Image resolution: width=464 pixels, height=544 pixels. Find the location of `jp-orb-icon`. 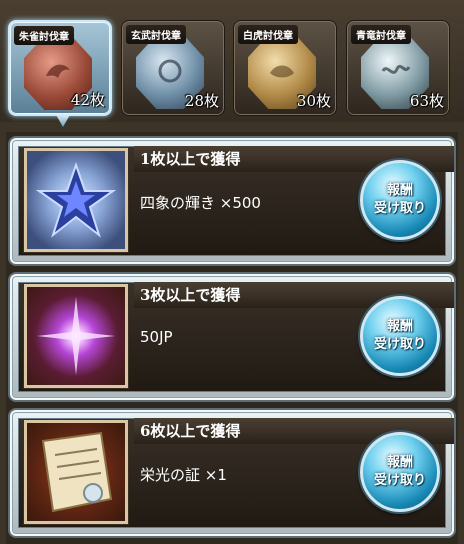

jp-orb-icon is located at coordinates (76, 336).